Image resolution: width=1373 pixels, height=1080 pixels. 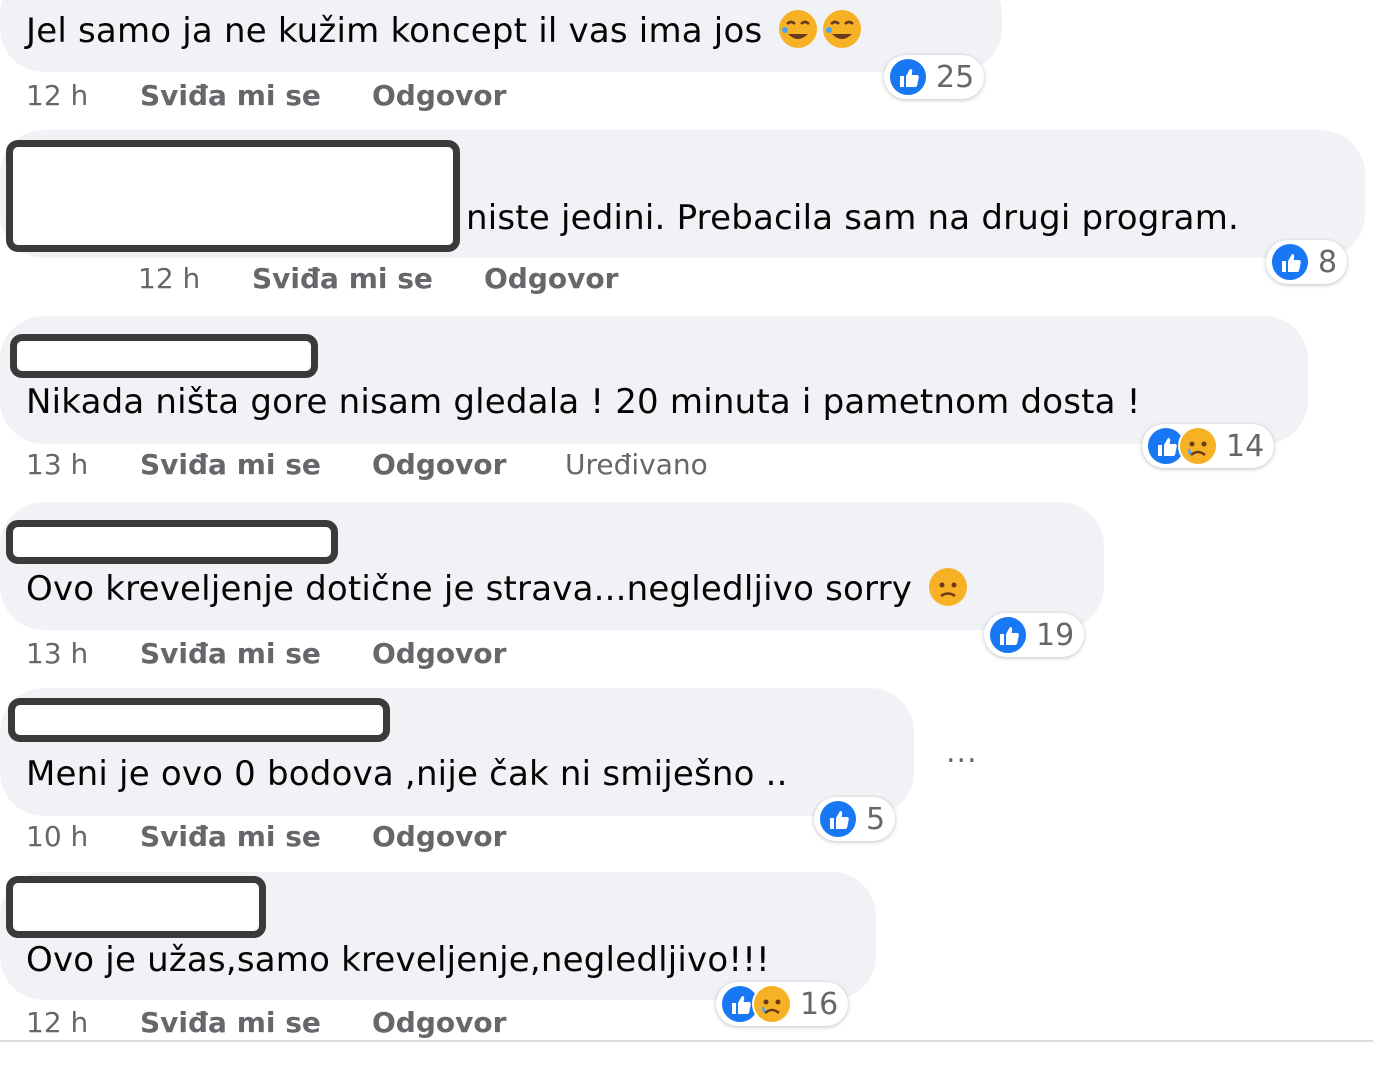 What do you see at coordinates (876, 819) in the screenshot?
I see `reaction-count: 5` at bounding box center [876, 819].